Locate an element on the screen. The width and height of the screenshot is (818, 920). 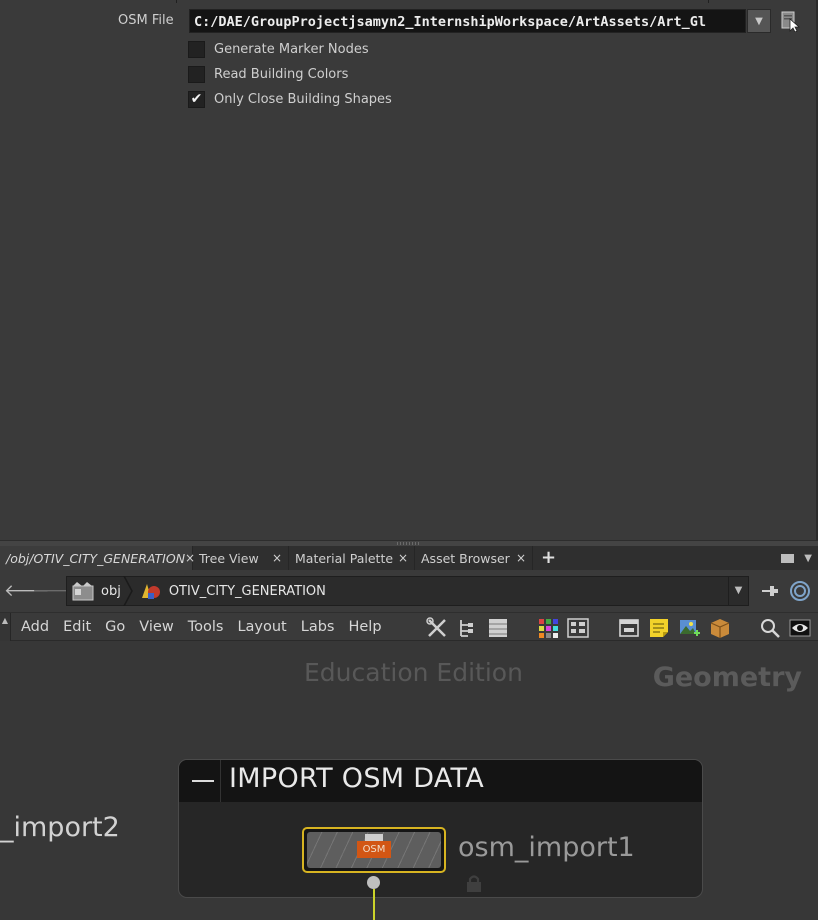
tab-asset-browser: Asset Browser × is located at coordinates (474, 558).